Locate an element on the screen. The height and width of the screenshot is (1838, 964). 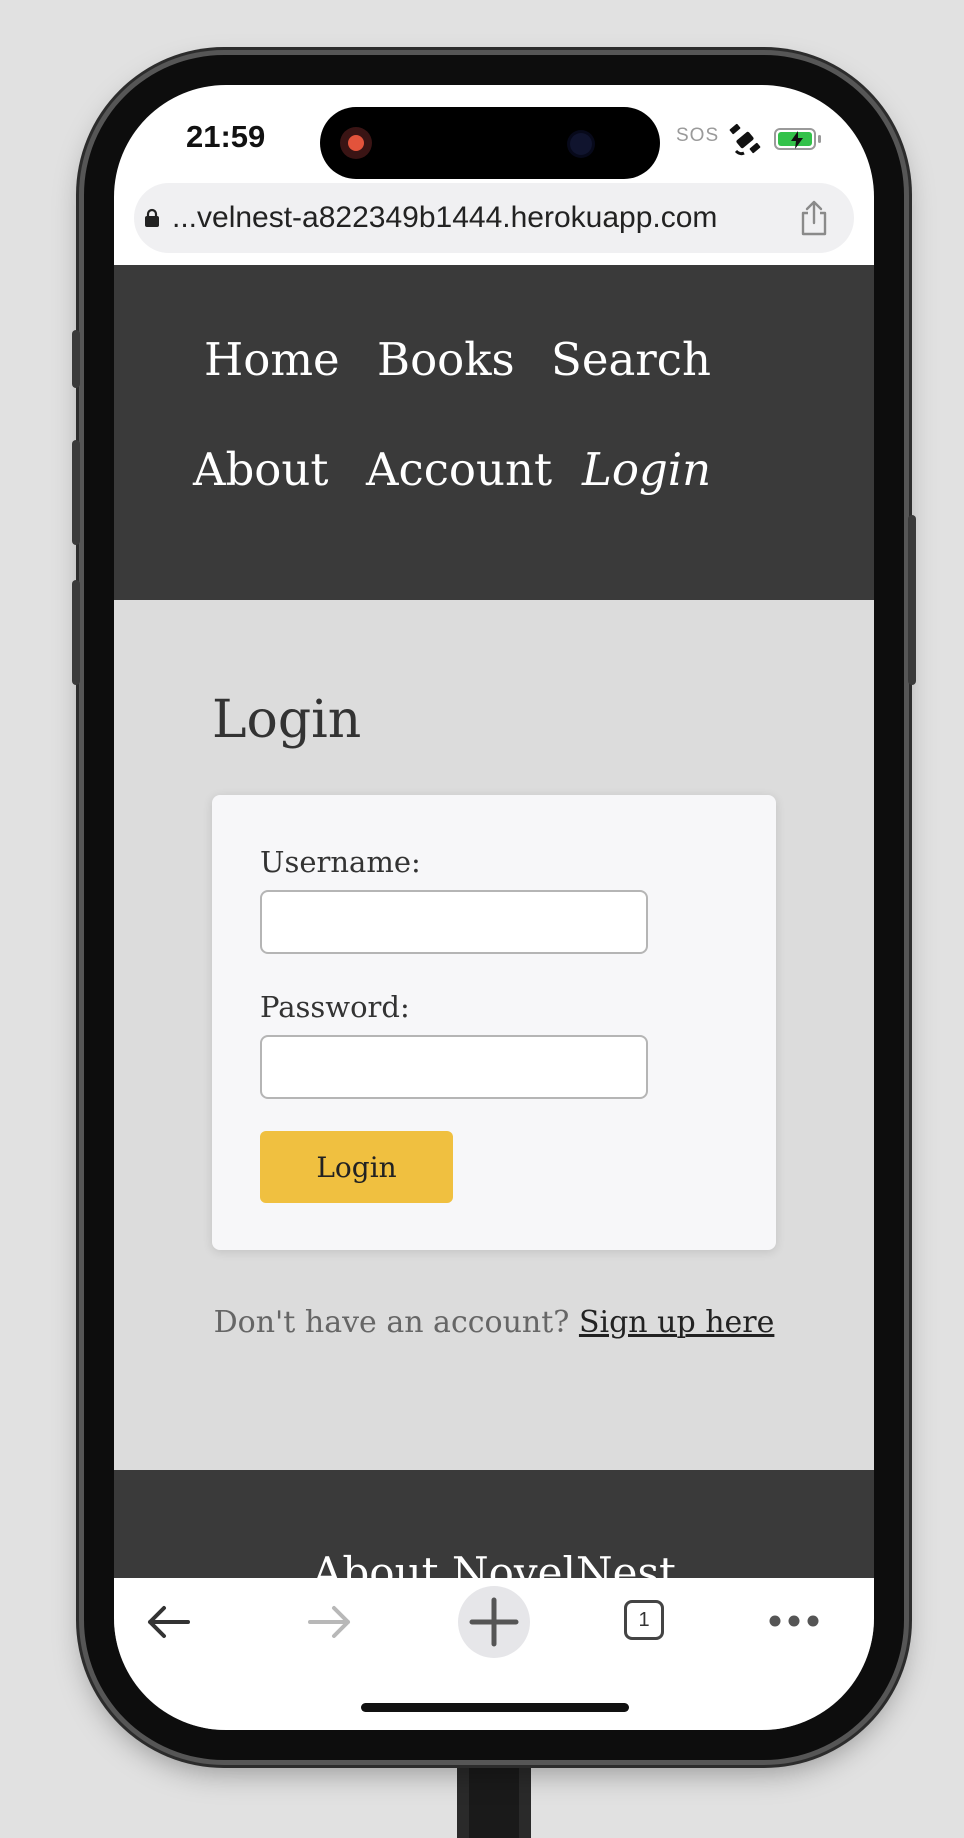
lock-icon is located at coordinates (152, 217).